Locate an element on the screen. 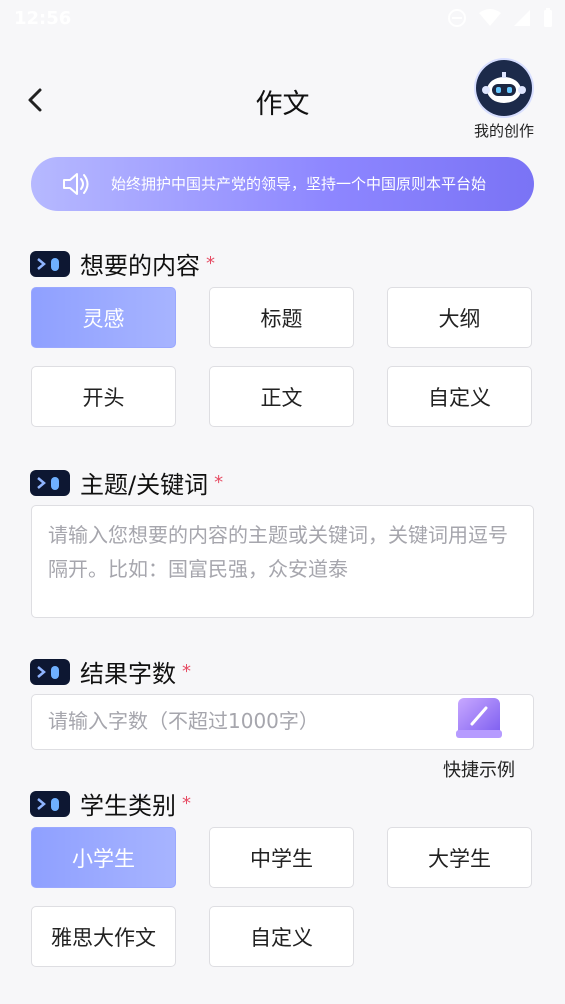  notice-text: 始终拥护中国共产党的领导，坚持一个中国原则本平台始 is located at coordinates (299, 184).